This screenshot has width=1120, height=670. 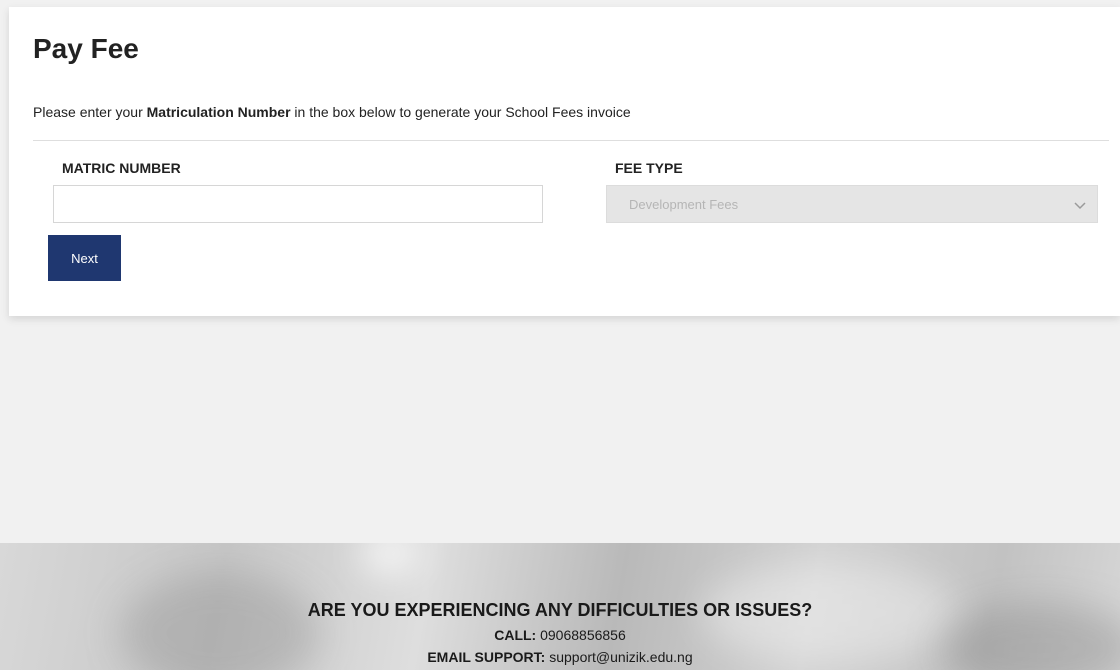 What do you see at coordinates (852, 204) in the screenshot?
I see `fee-type-select: Development Fees` at bounding box center [852, 204].